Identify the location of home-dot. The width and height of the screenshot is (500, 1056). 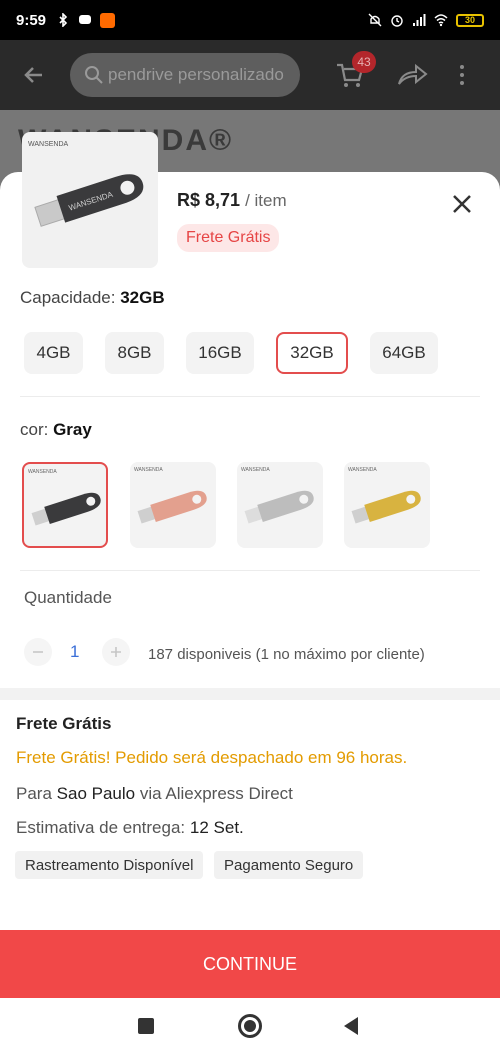
(250, 1026).